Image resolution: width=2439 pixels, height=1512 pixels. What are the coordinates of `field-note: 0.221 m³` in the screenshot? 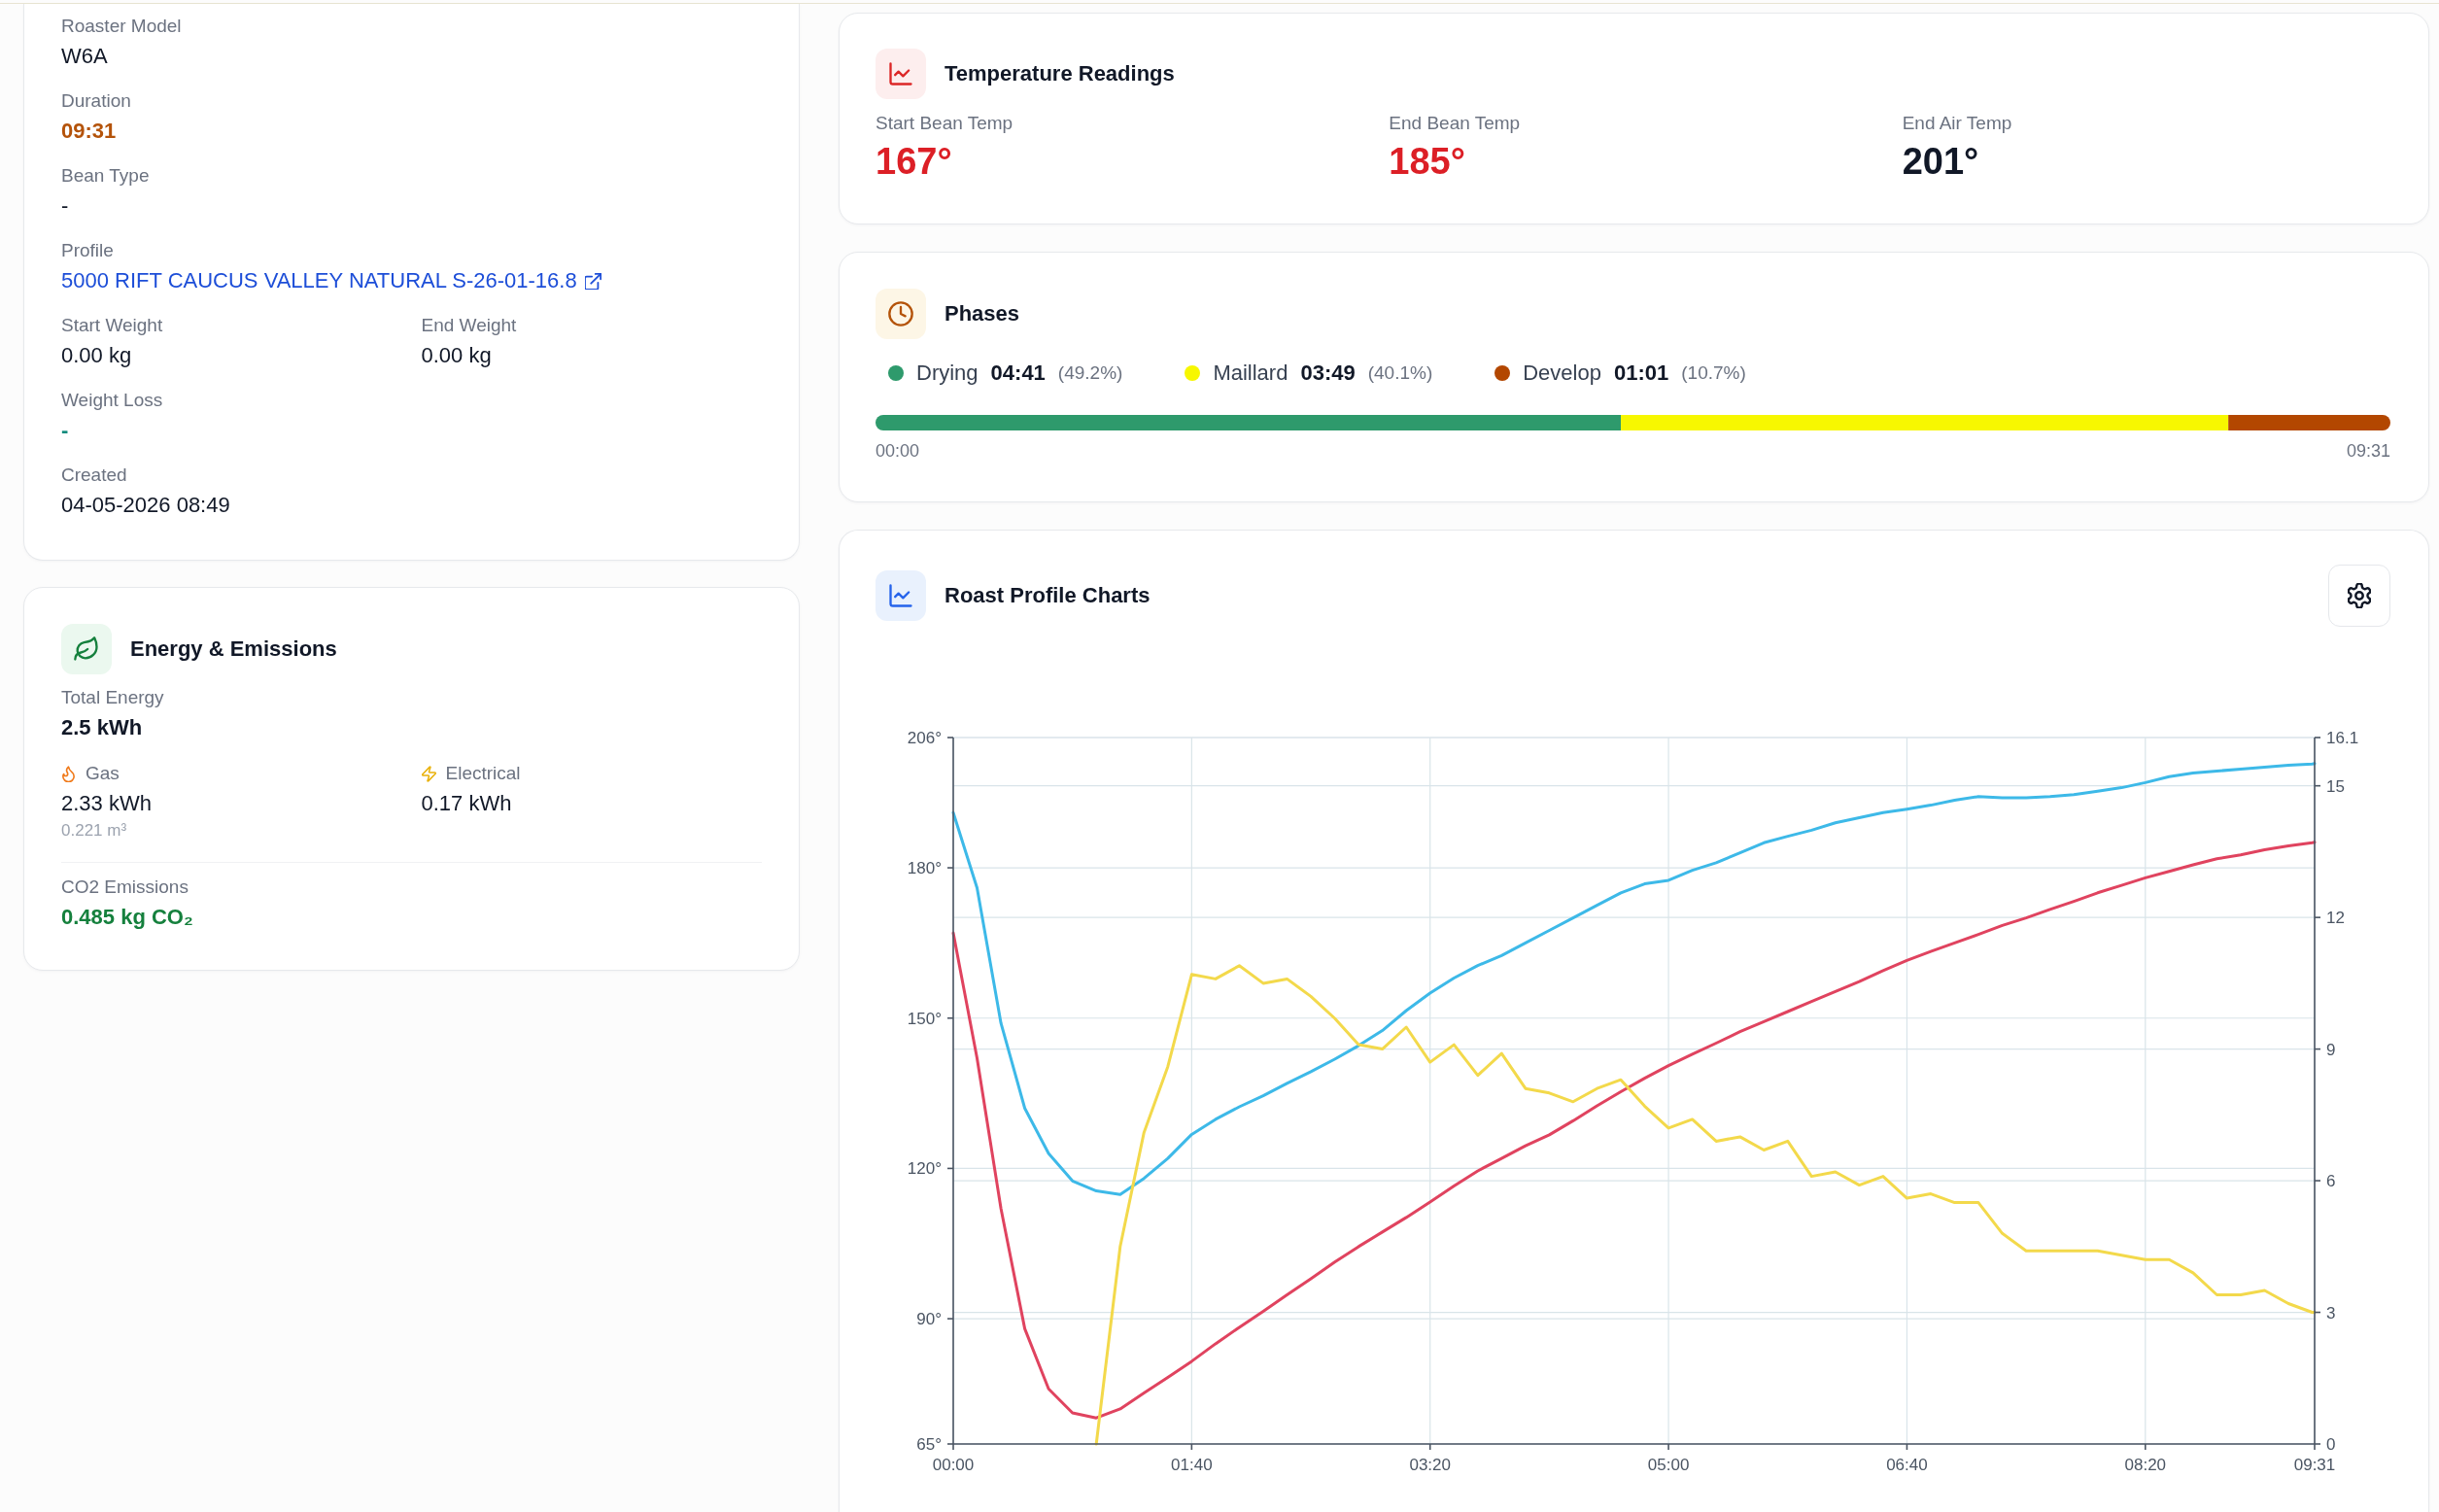 It's located at (94, 831).